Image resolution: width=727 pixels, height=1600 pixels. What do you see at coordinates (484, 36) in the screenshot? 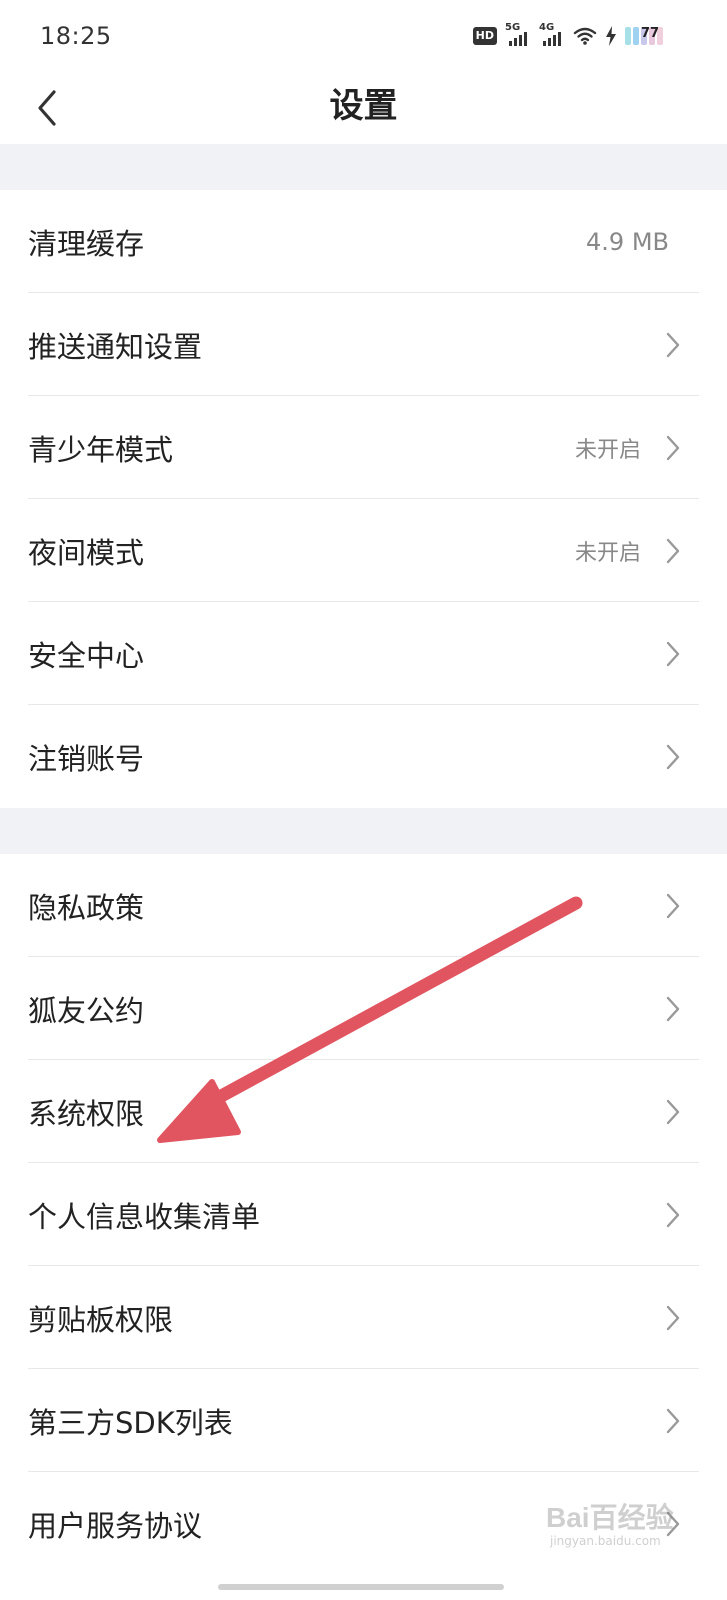
I see `hd-icon: HD` at bounding box center [484, 36].